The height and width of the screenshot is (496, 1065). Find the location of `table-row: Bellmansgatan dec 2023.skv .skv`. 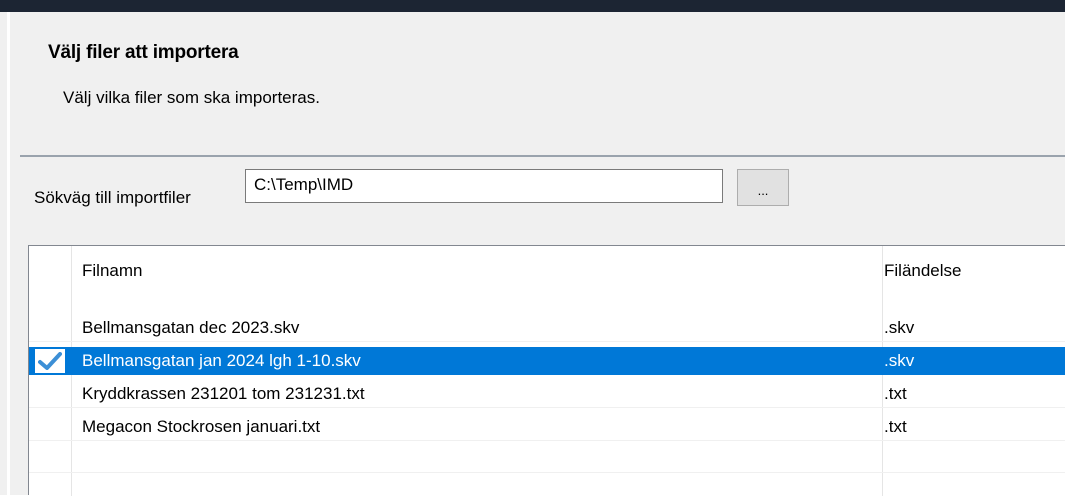

table-row: Bellmansgatan dec 2023.skv .skv is located at coordinates (547, 328).